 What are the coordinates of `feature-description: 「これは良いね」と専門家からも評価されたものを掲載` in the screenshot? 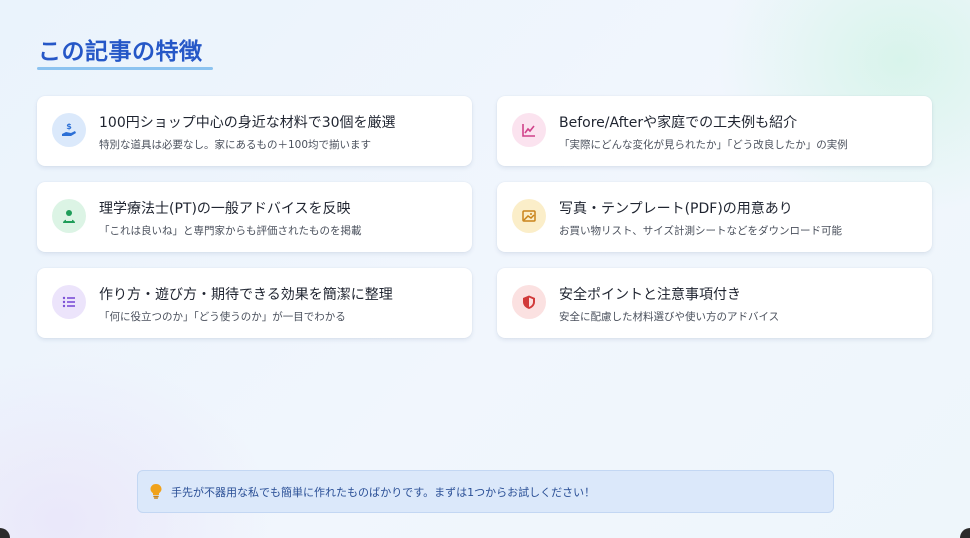 It's located at (230, 231).